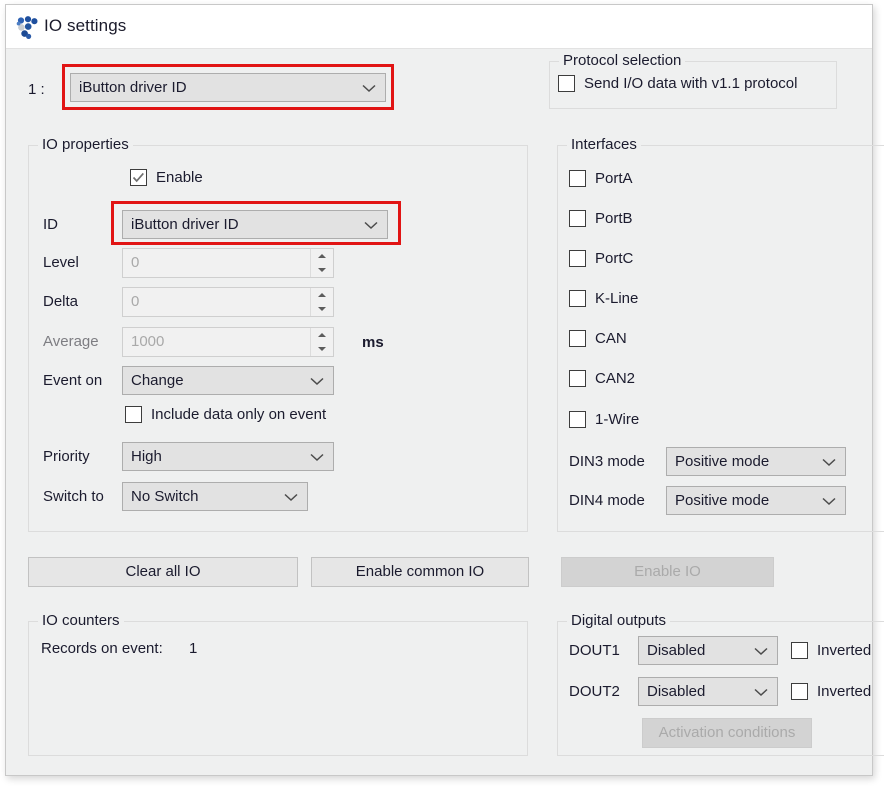  I want to click on average-spin-buttons, so click(321, 342).